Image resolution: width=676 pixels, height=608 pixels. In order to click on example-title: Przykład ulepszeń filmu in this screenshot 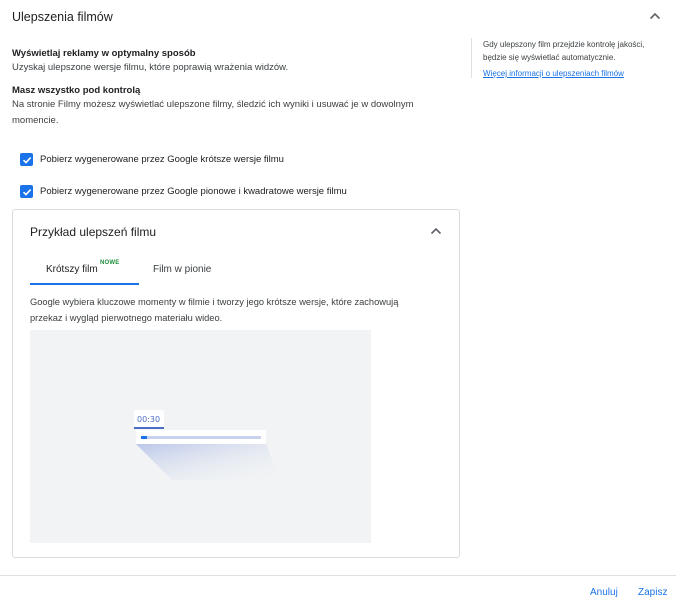, I will do `click(93, 232)`.